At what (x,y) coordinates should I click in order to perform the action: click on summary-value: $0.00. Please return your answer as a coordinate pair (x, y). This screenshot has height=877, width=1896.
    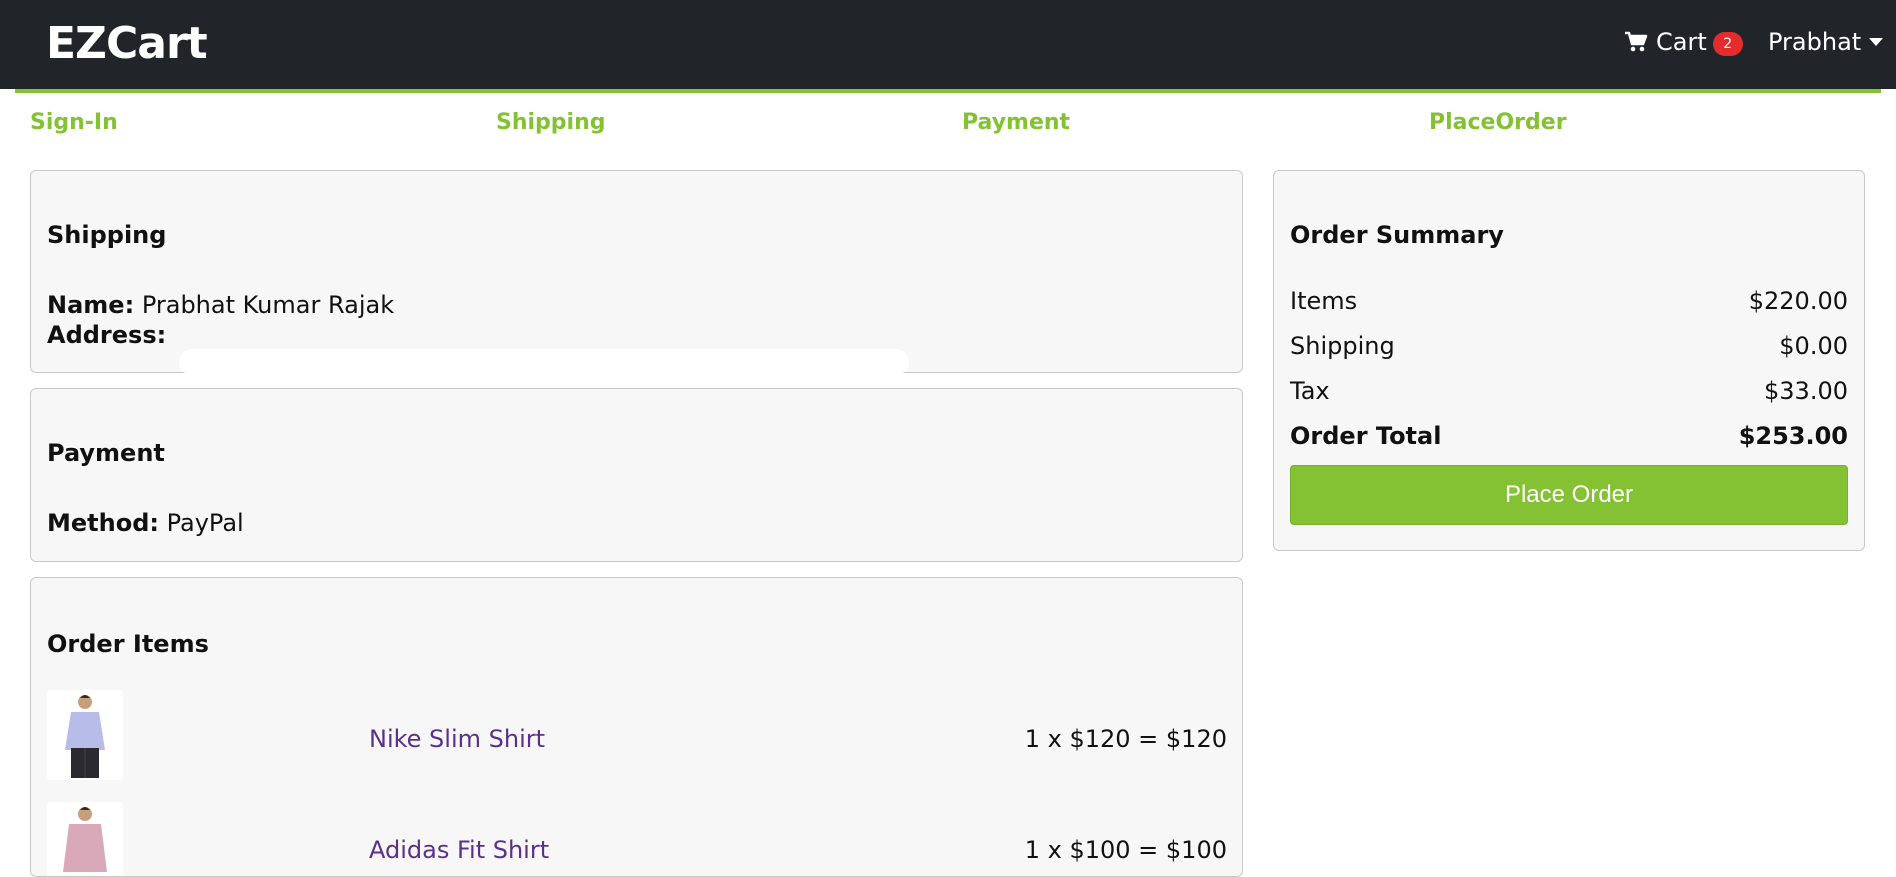
    Looking at the image, I should click on (1813, 346).